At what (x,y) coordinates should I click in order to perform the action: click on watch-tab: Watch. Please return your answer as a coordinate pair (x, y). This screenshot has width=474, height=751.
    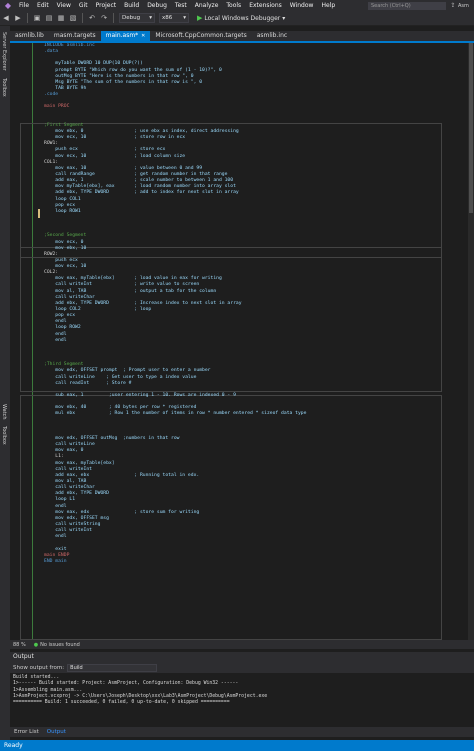
    Looking at the image, I should click on (4, 412).